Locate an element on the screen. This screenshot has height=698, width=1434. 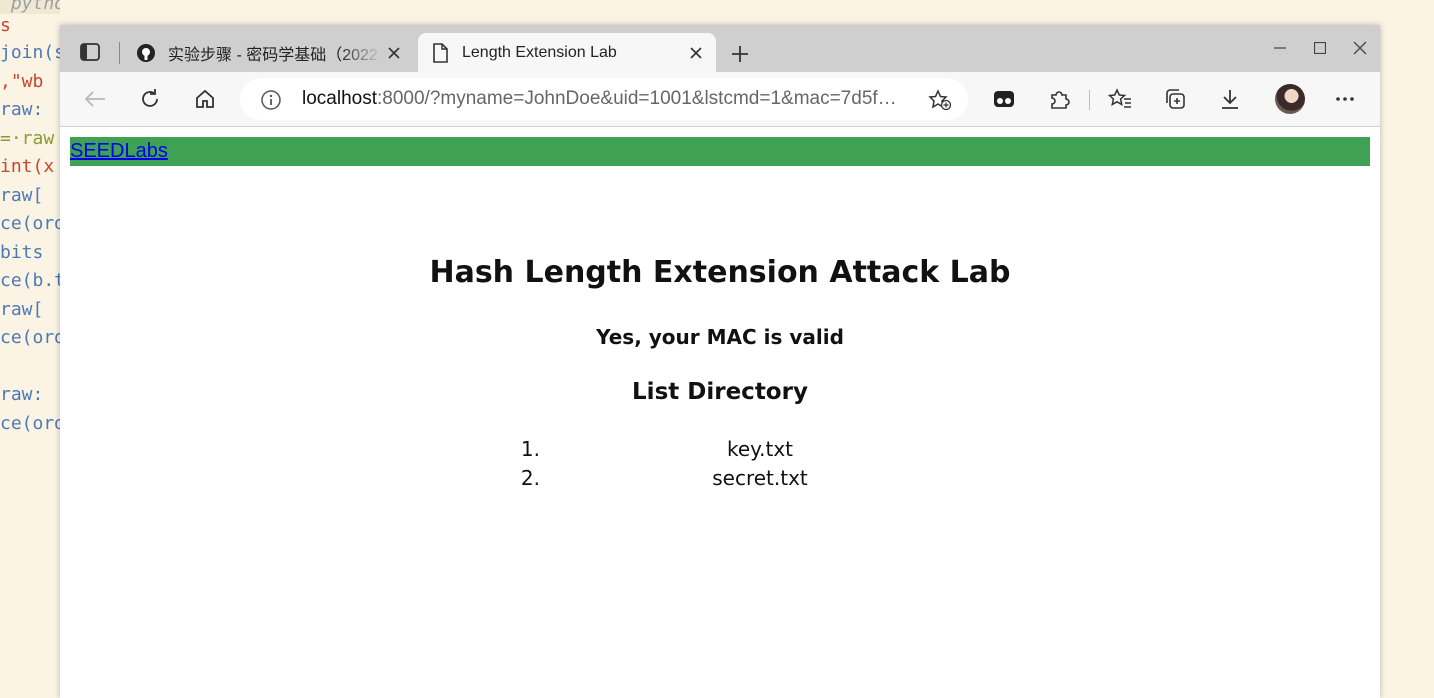
collections-icon is located at coordinates (1175, 99).